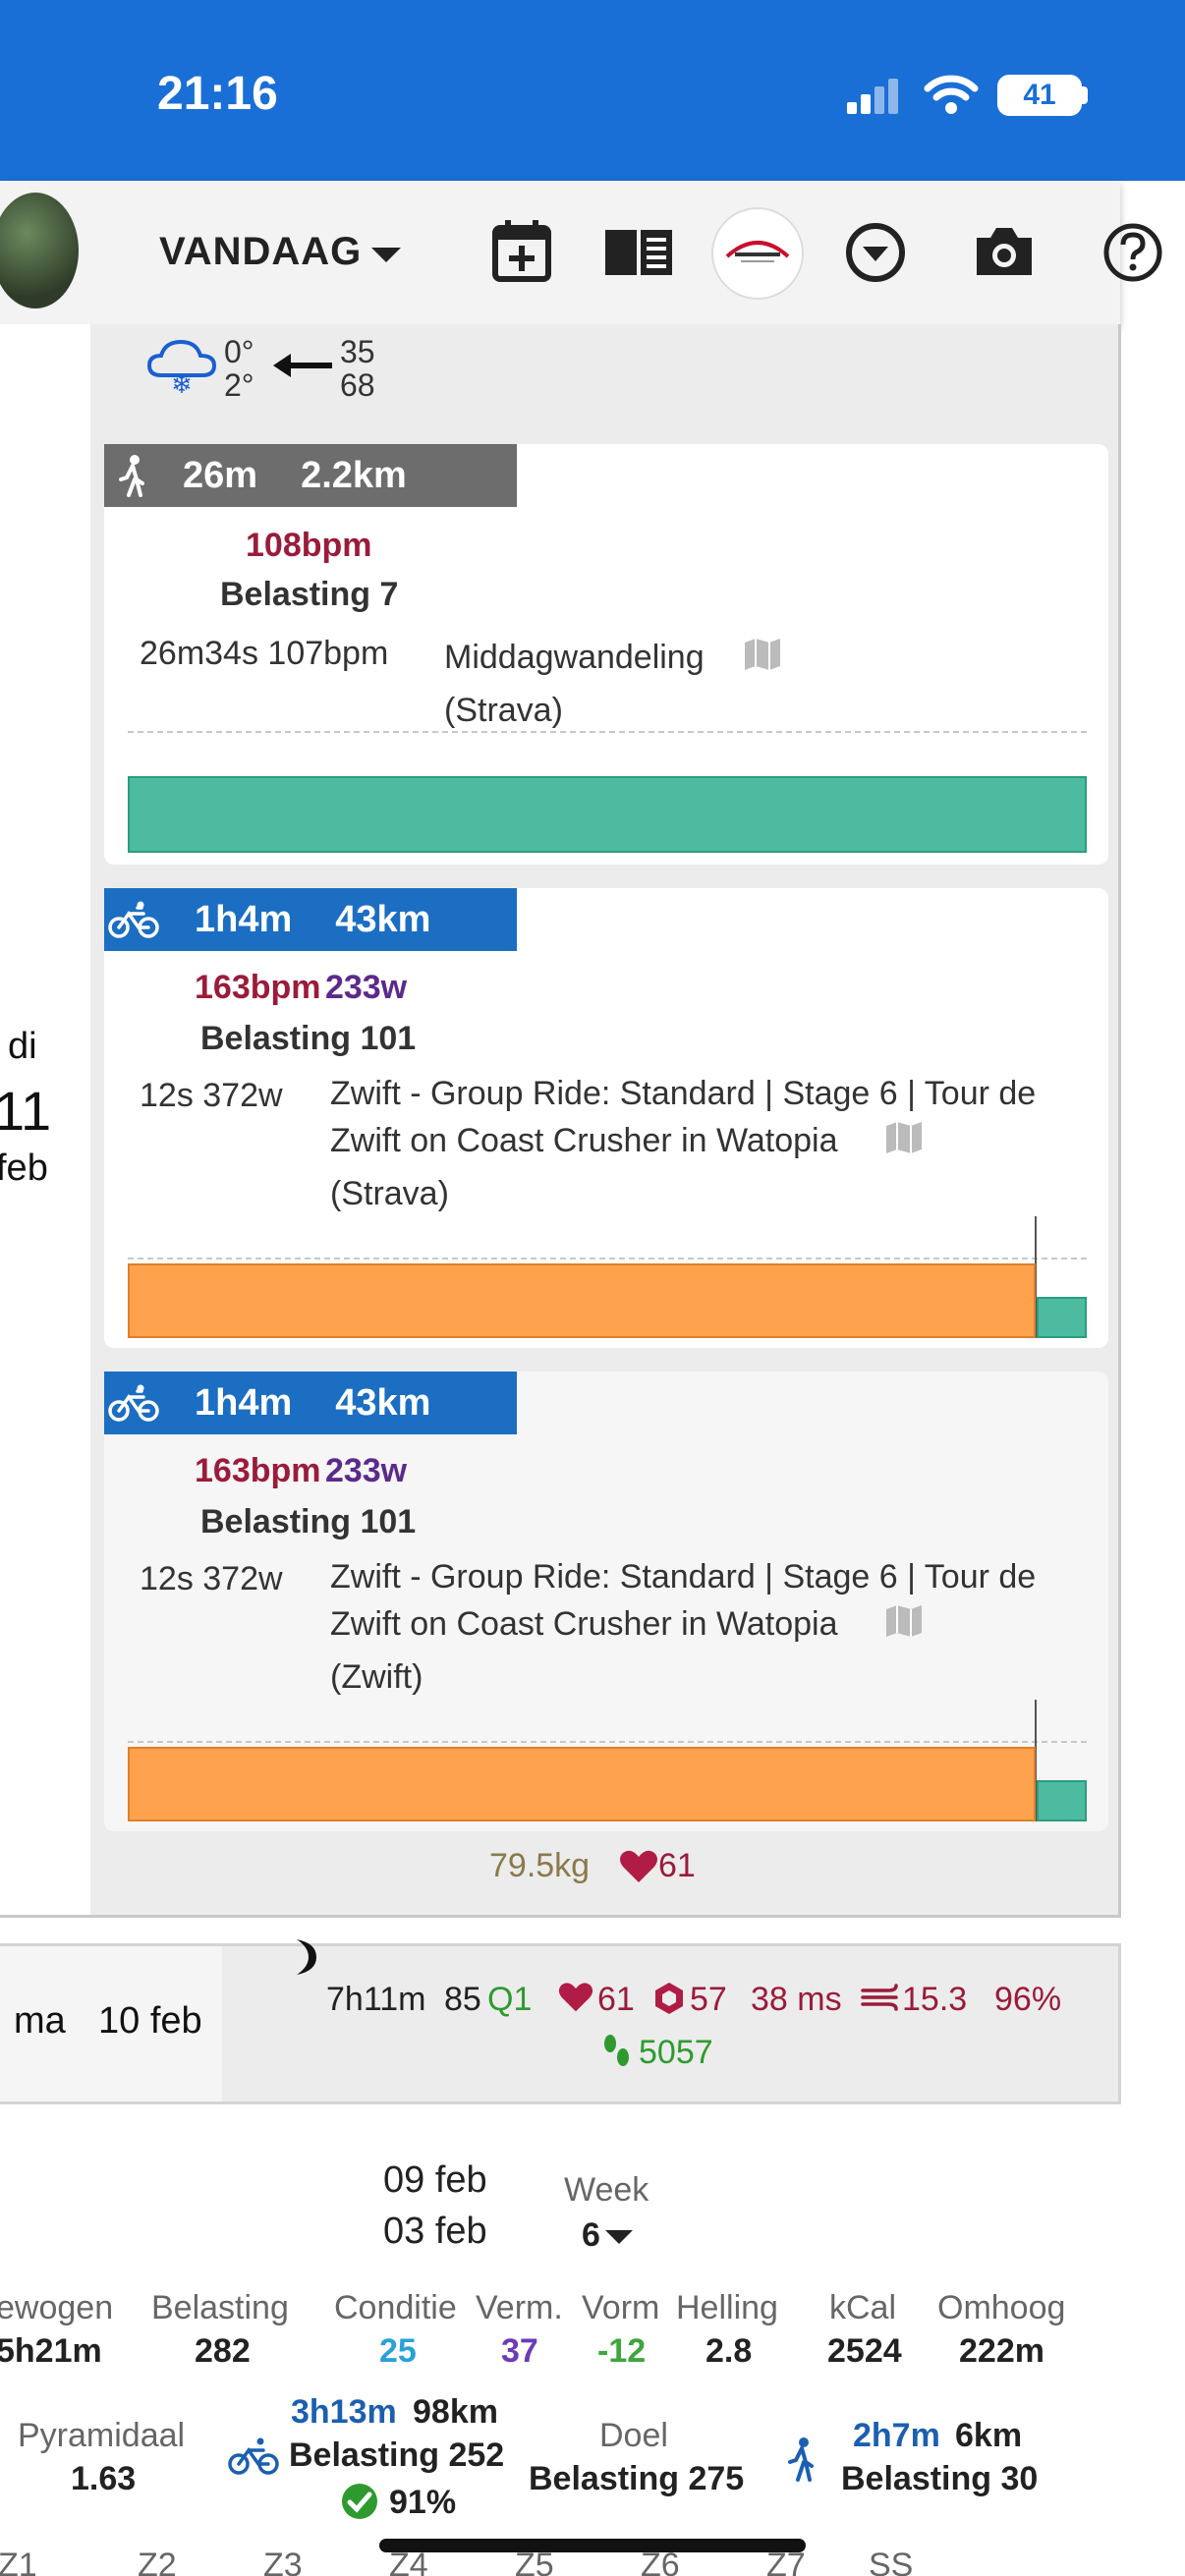 This screenshot has width=1185, height=2576. Describe the element at coordinates (19, 2561) in the screenshot. I see `zone-label: Z1` at that location.